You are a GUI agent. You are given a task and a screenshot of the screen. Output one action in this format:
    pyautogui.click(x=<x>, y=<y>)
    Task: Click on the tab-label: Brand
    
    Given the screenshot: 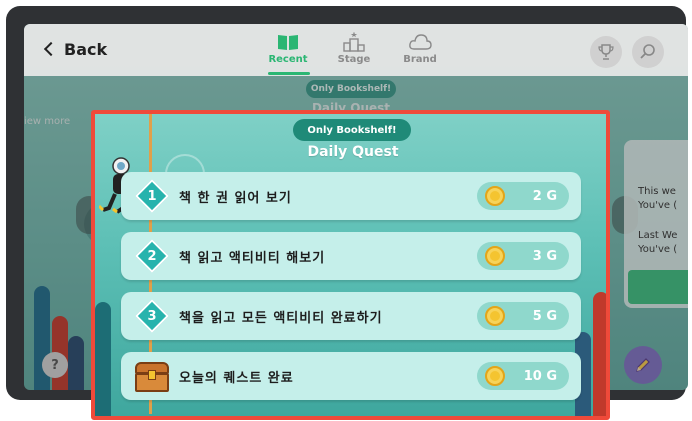 What is the action you would take?
    pyautogui.click(x=420, y=59)
    